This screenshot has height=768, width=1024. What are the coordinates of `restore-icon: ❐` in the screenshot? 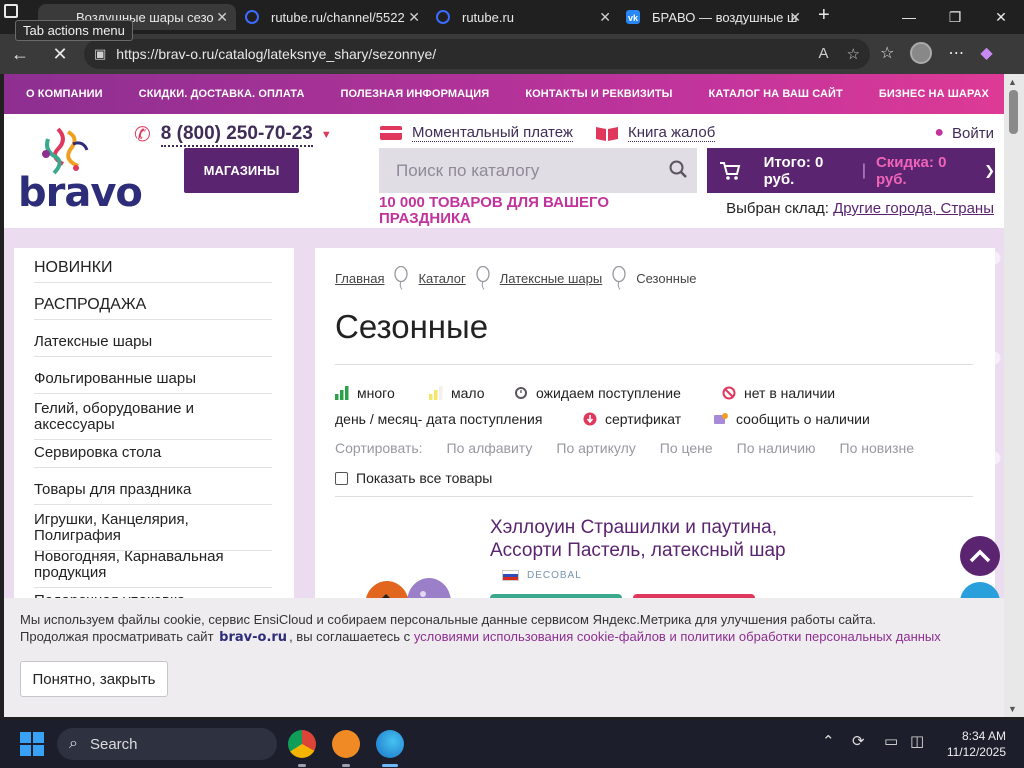 It's located at (955, 17).